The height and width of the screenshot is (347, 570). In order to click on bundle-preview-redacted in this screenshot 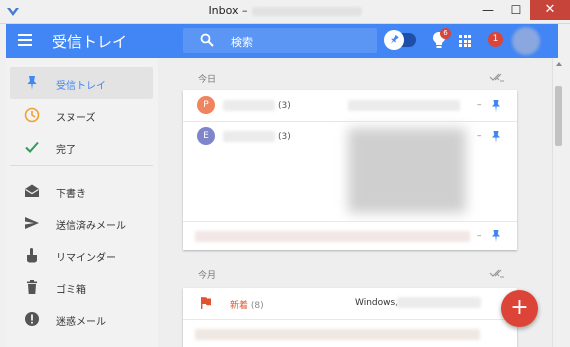, I will do `click(439, 302)`.